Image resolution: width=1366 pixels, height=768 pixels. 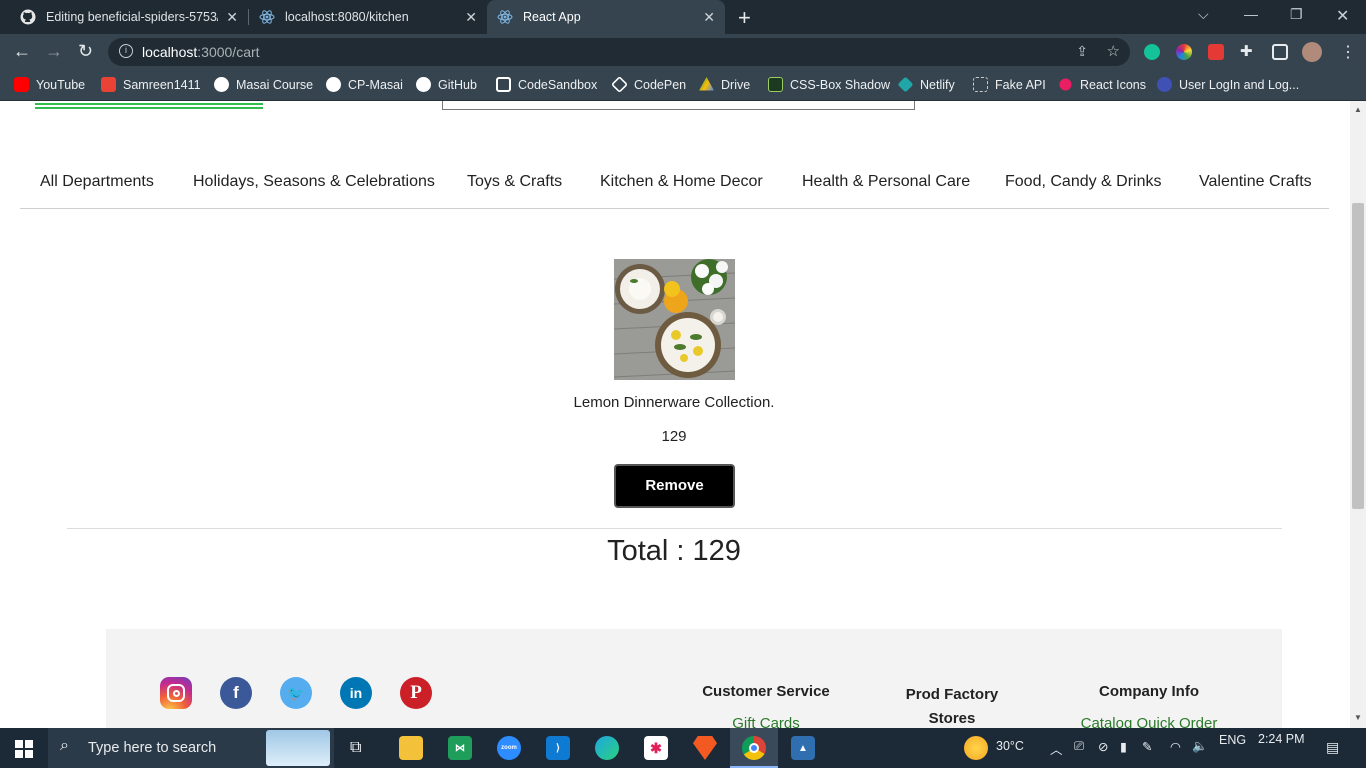 What do you see at coordinates (660, 84) in the screenshot?
I see `bookmark-label: CodePen` at bounding box center [660, 84].